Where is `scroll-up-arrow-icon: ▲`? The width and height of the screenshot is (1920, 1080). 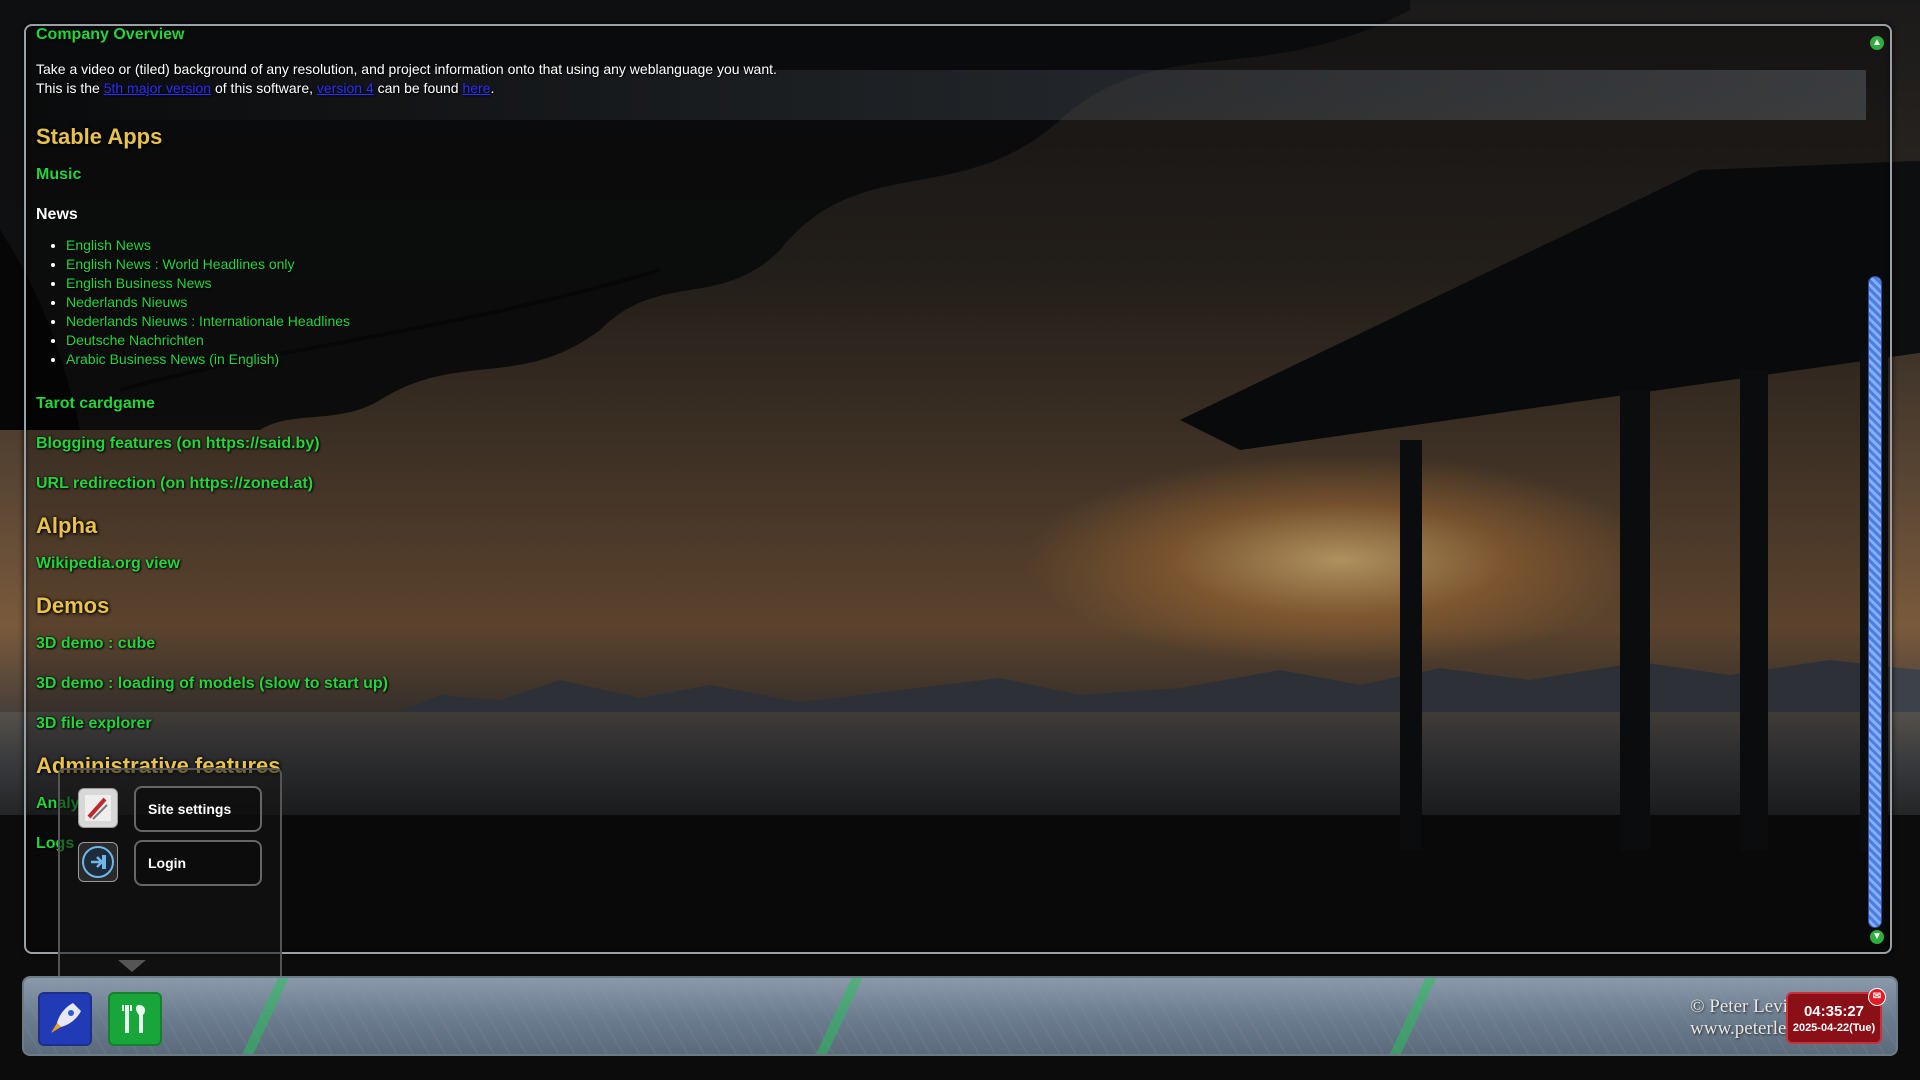 scroll-up-arrow-icon: ▲ is located at coordinates (1877, 43).